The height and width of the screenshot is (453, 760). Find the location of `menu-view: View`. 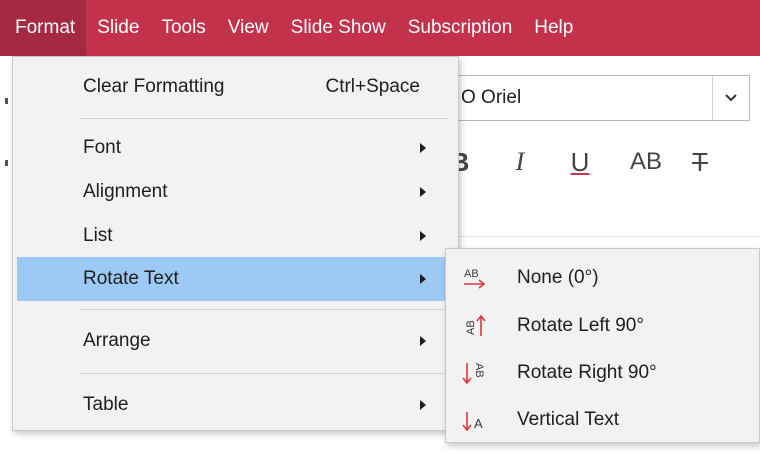

menu-view: View is located at coordinates (248, 28).